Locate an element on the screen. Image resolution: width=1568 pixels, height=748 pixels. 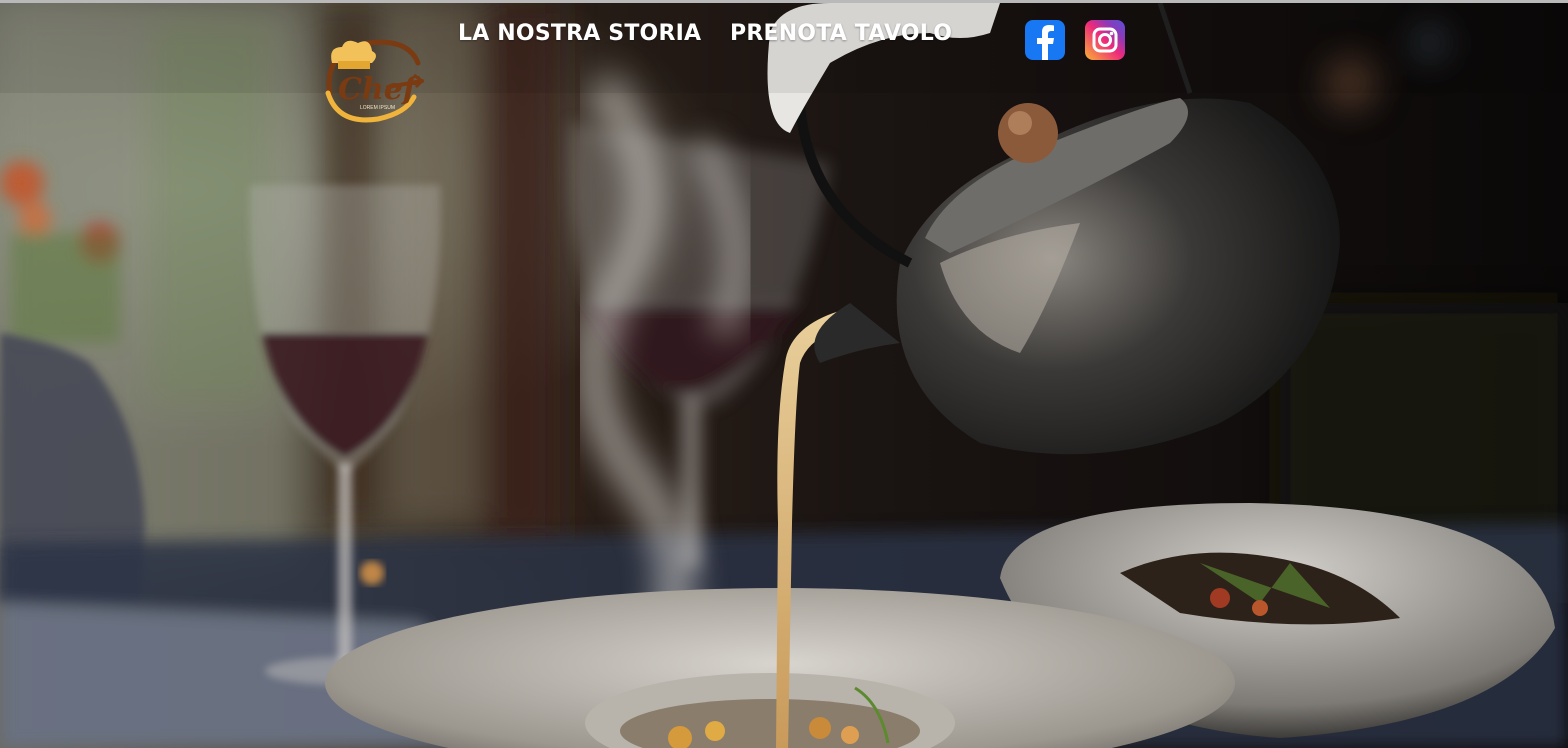
facebook-icon is located at coordinates (1045, 42).